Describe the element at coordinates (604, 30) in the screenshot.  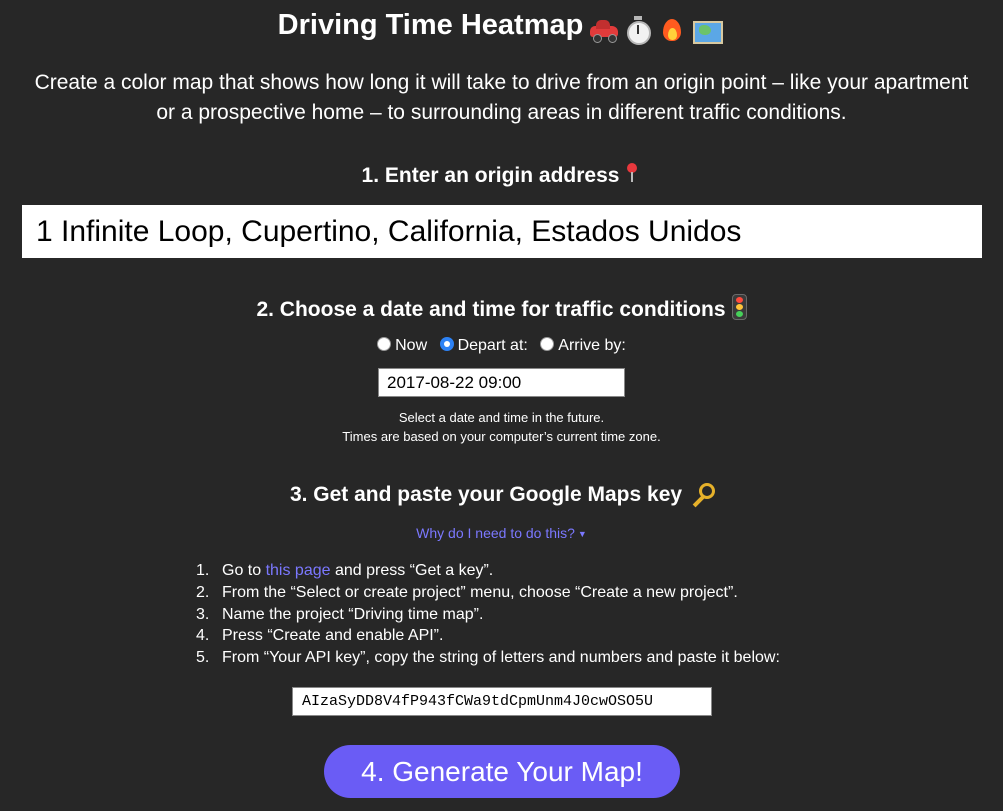
I see `car-icon` at that location.